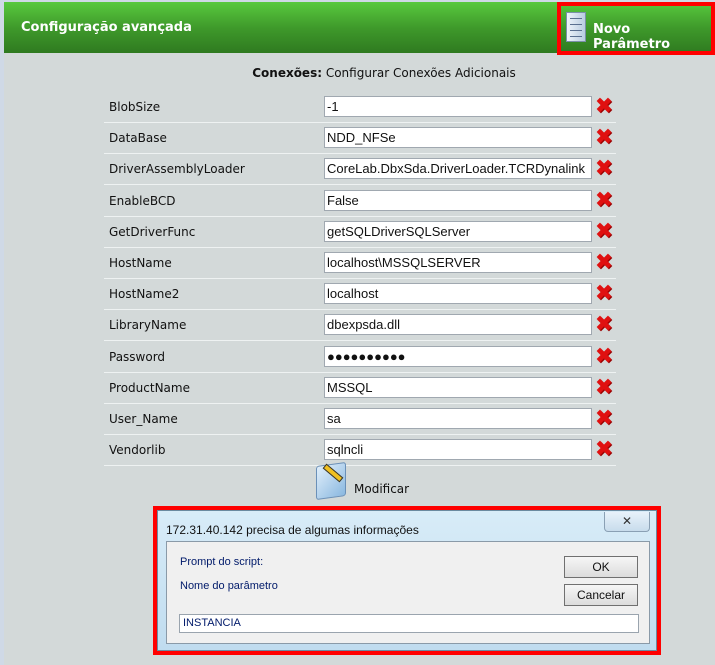  What do you see at coordinates (632, 37) in the screenshot?
I see `new-parameter-label: Novo Parâmetro` at bounding box center [632, 37].